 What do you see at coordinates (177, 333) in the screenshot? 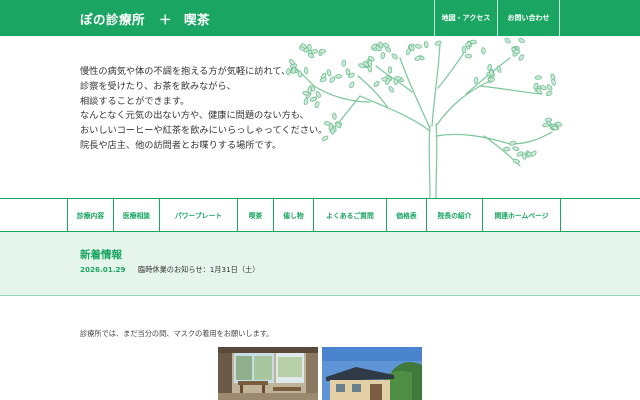
I see `mask-notice: 診療所では、まだ当分の間、マスクの着用をお願いします。` at bounding box center [177, 333].